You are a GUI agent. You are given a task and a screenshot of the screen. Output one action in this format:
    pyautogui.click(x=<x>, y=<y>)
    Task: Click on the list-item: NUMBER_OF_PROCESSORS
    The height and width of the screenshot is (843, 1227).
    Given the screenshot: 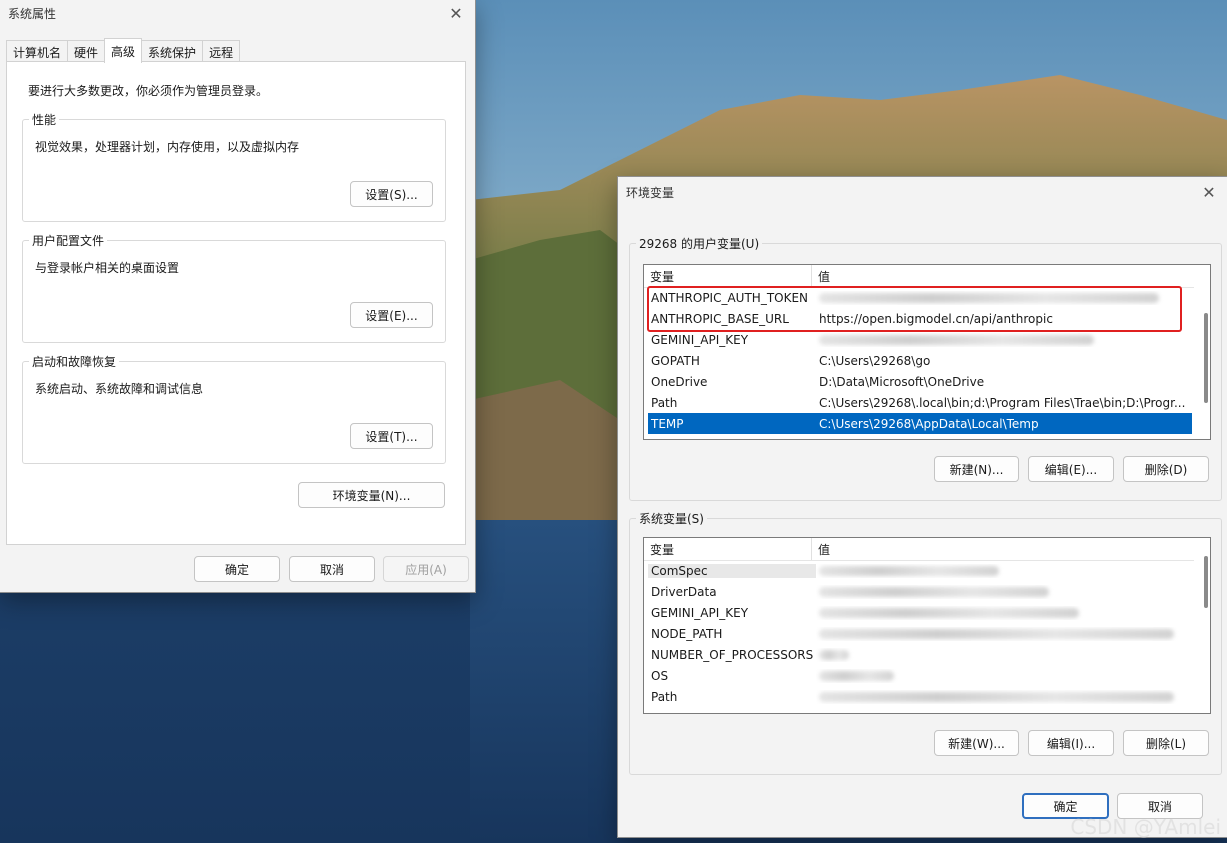 What is the action you would take?
    pyautogui.click(x=920, y=654)
    